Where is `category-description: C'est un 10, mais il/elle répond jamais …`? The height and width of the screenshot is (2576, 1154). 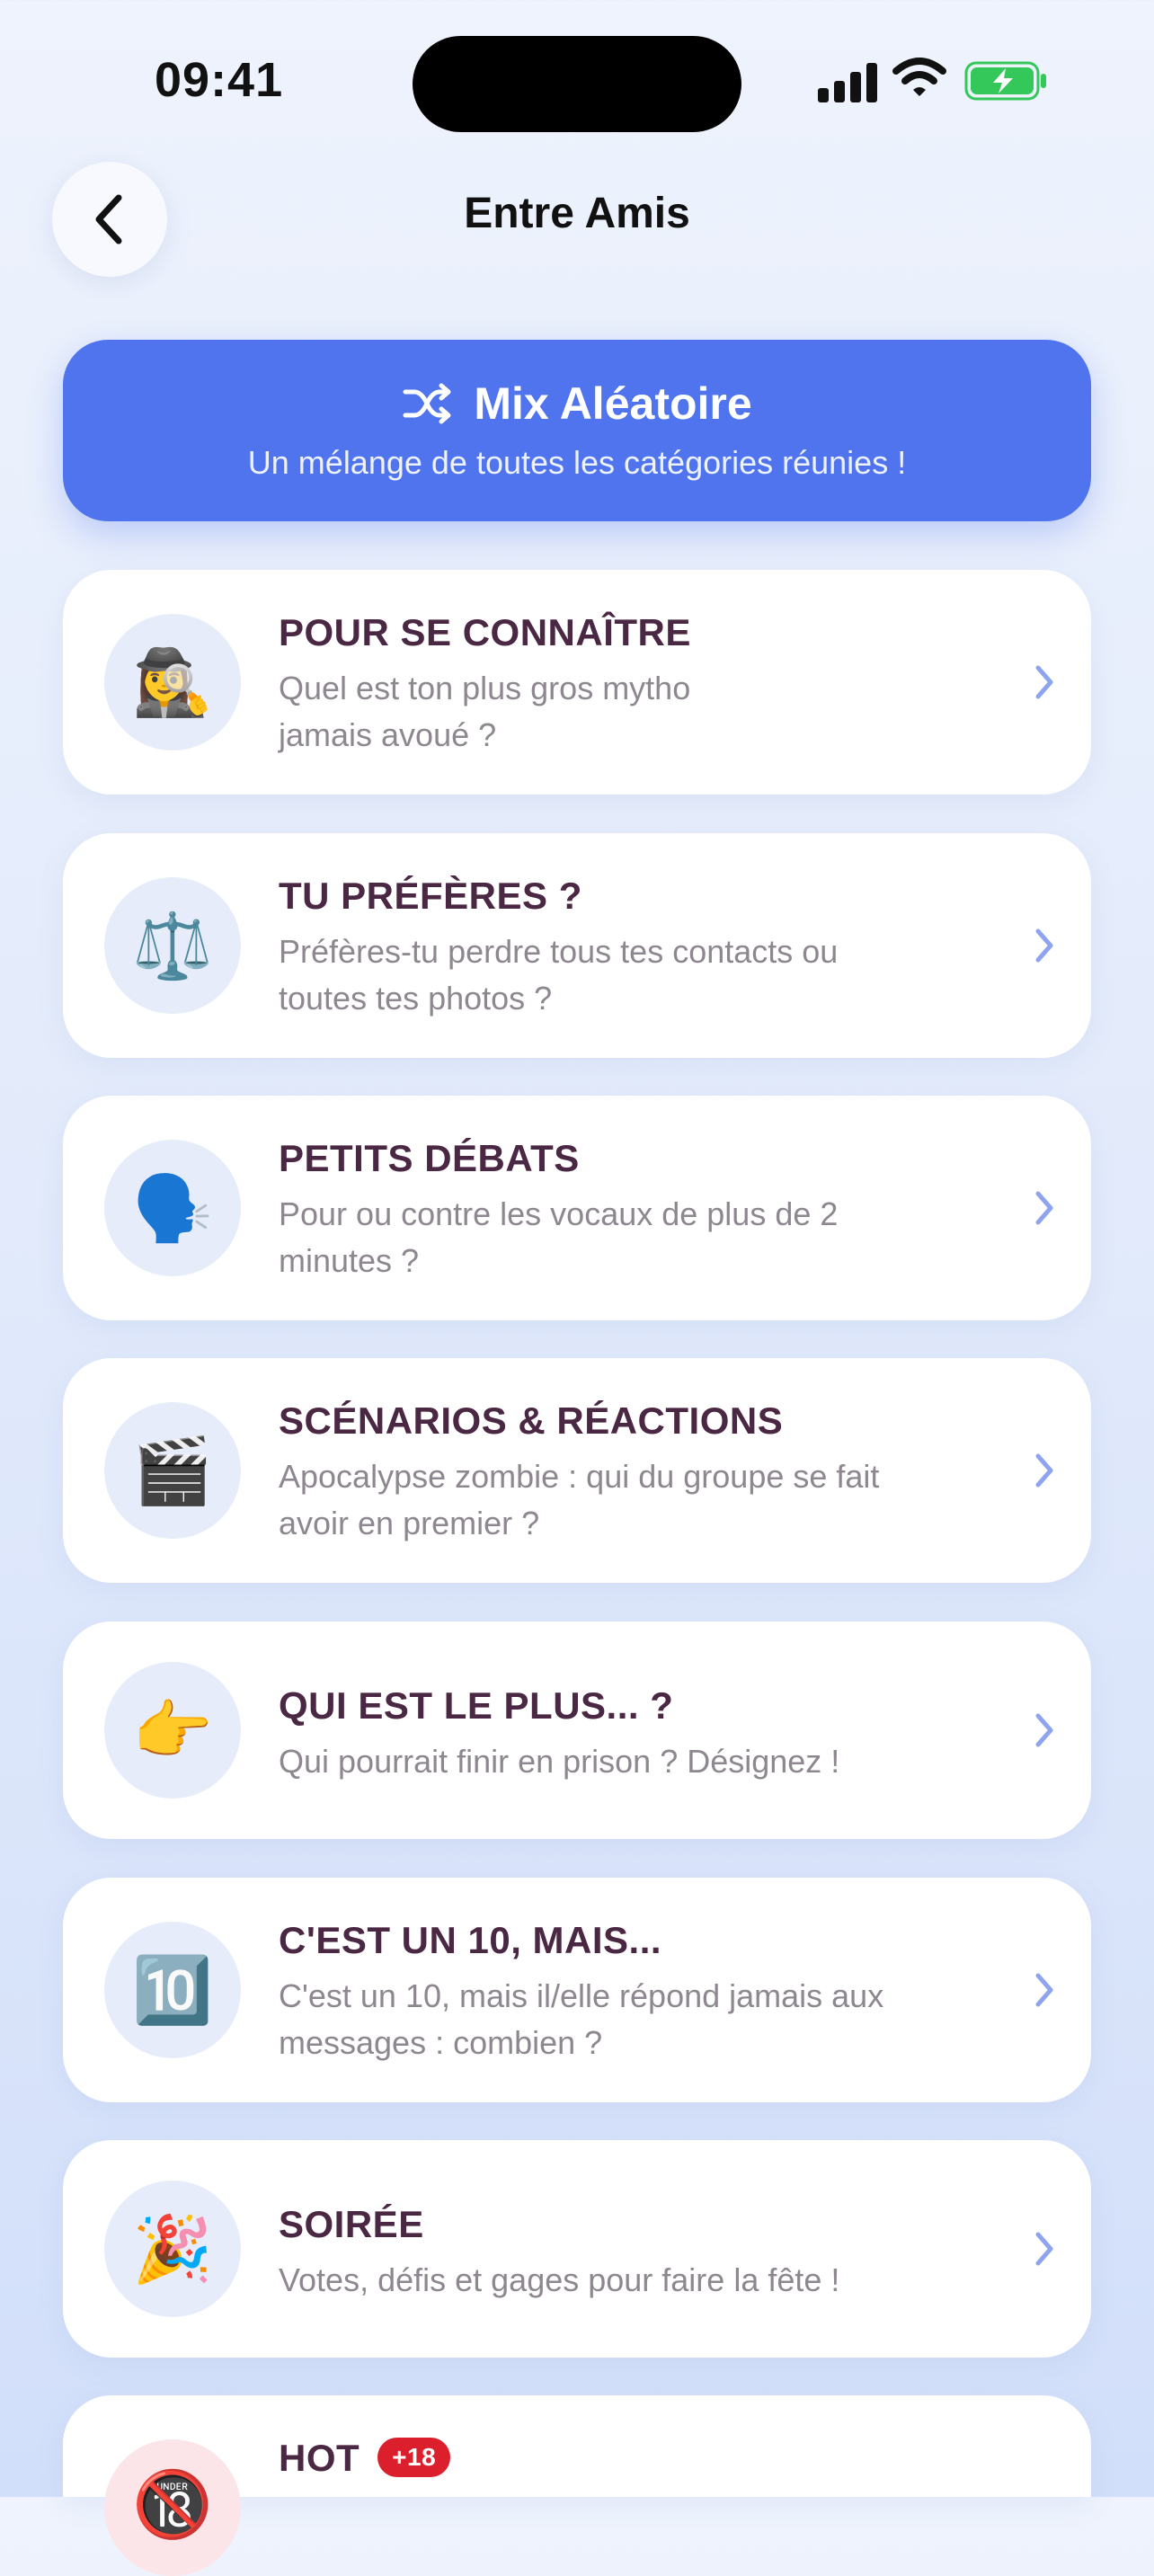 category-description: C'est un 10, mais il/elle répond jamais … is located at coordinates (581, 2019).